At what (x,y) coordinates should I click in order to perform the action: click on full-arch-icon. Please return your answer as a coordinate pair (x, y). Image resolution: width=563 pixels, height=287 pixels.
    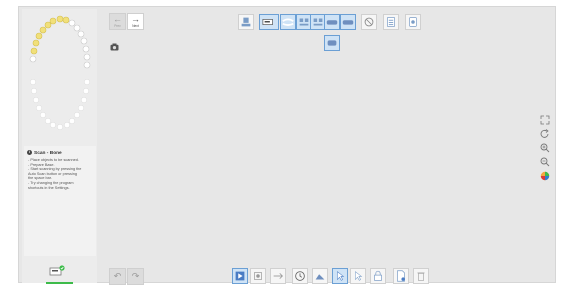
    Looking at the image, I should click on (332, 22).